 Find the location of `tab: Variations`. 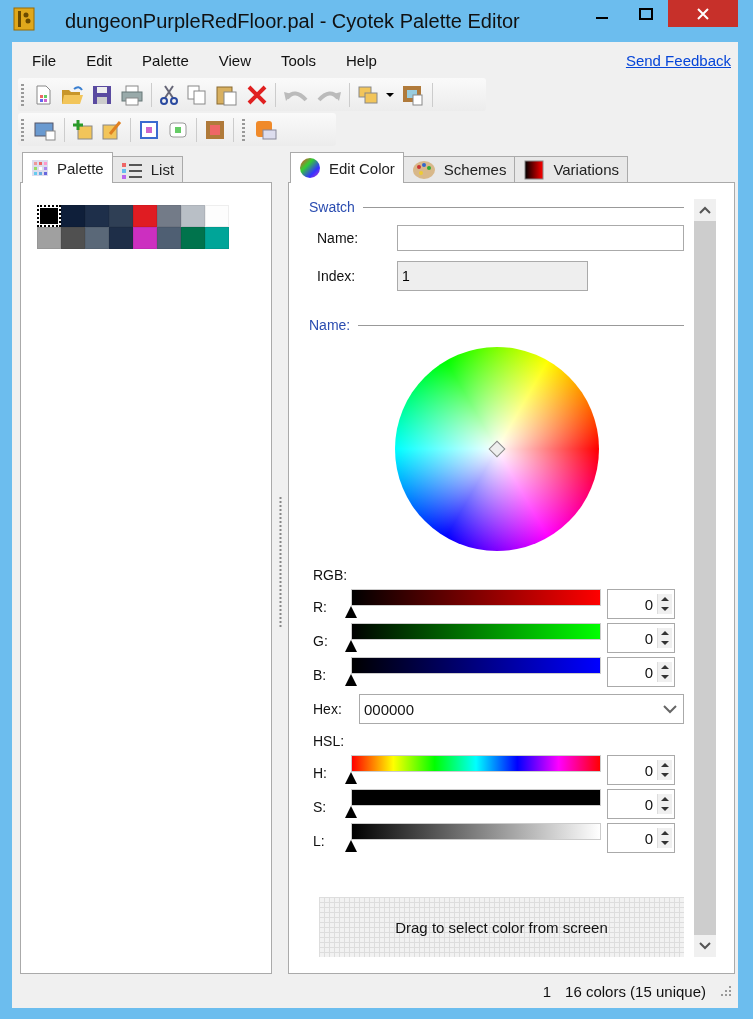

tab: Variations is located at coordinates (571, 169).